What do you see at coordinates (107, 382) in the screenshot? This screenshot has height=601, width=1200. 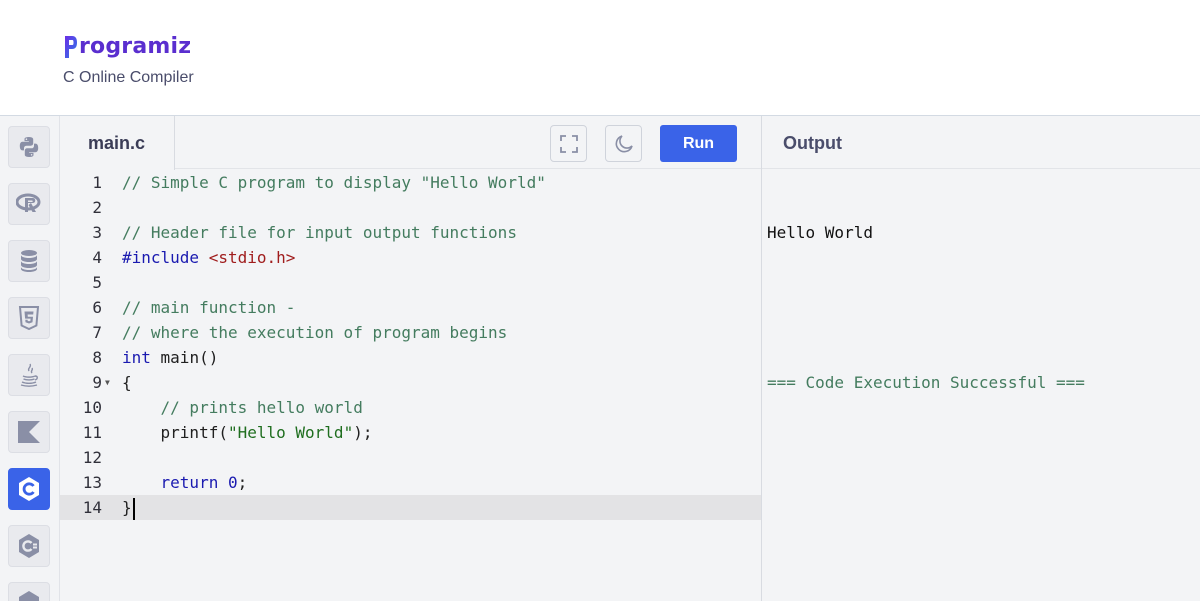 I see `fold-arrow-icon: ▼` at bounding box center [107, 382].